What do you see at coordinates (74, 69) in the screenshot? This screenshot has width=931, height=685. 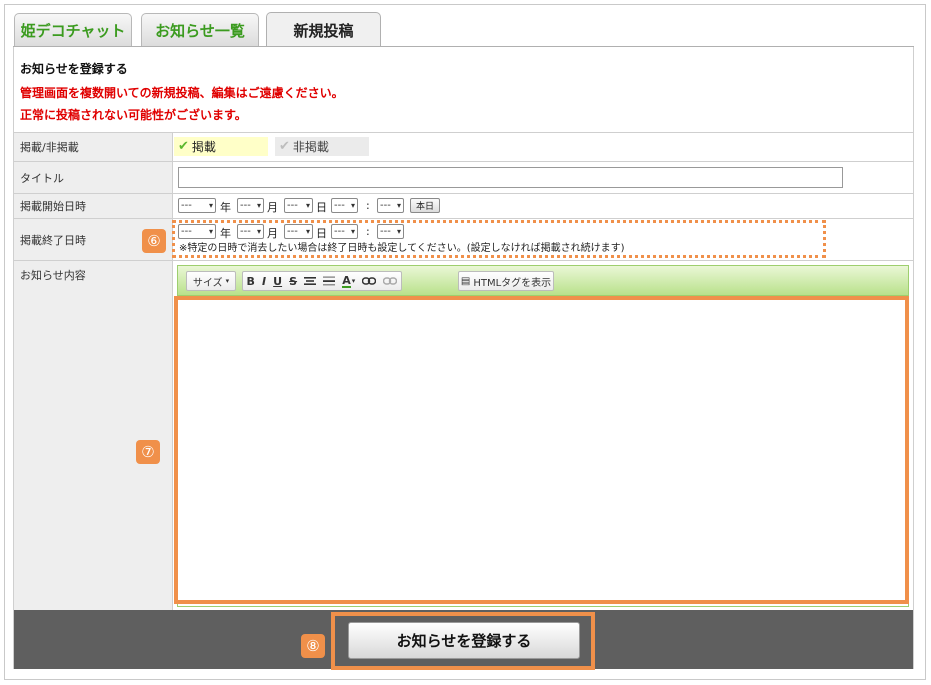 I see `page-title: お知らせを登録する` at bounding box center [74, 69].